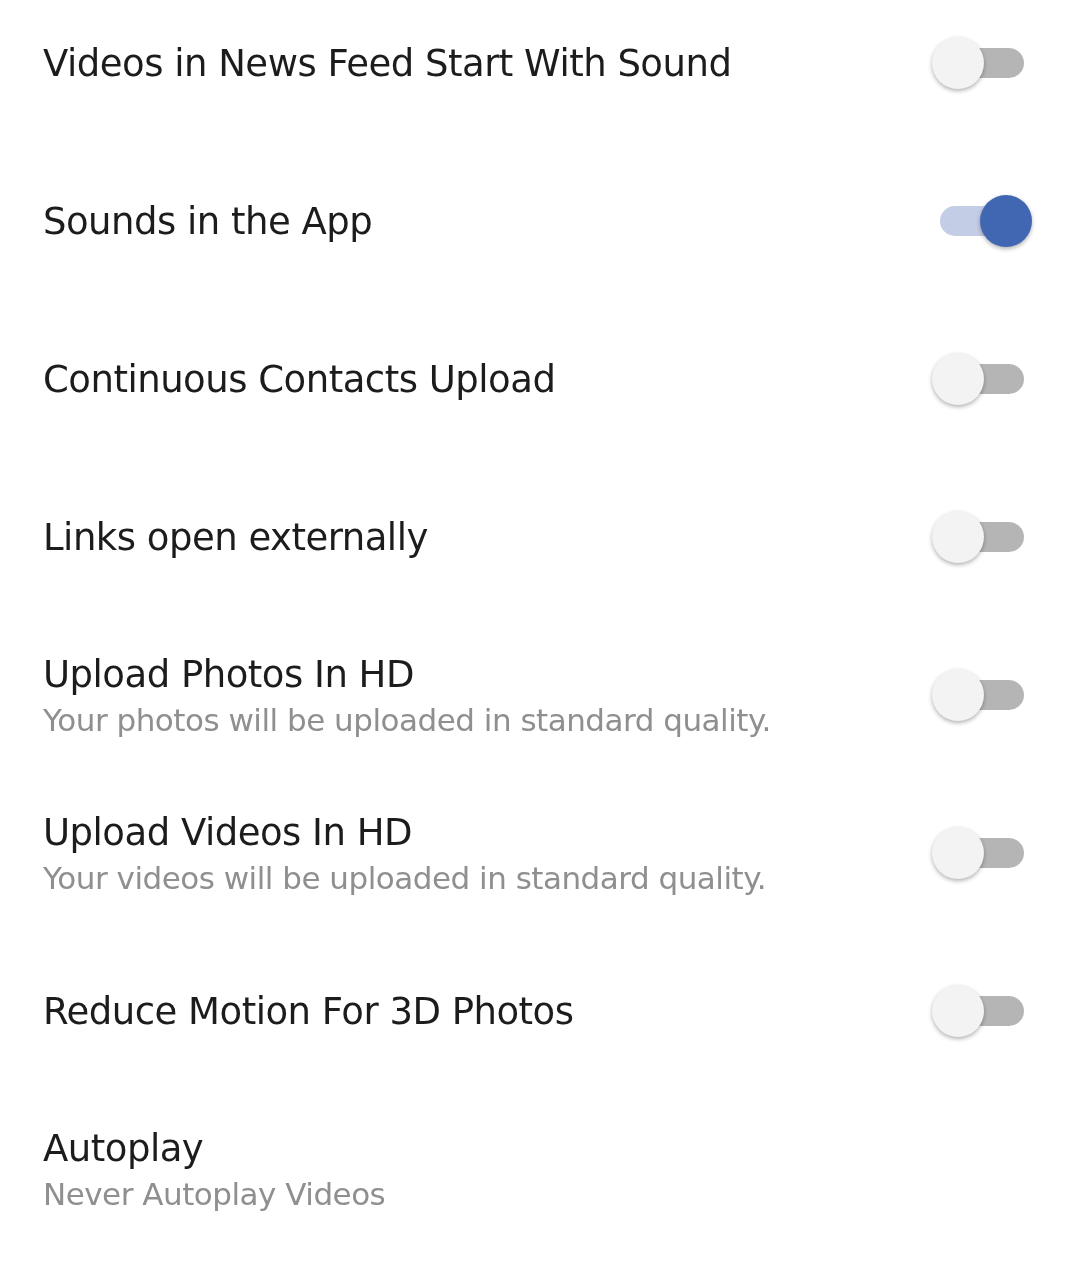 This screenshot has width=1080, height=1283. I want to click on setting-title: Sounds in the App, so click(208, 221).